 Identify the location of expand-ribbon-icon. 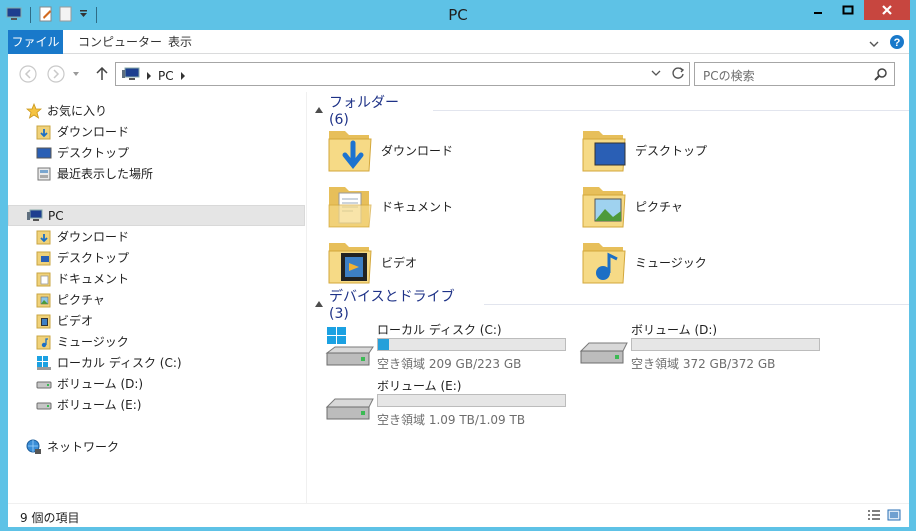
(874, 44).